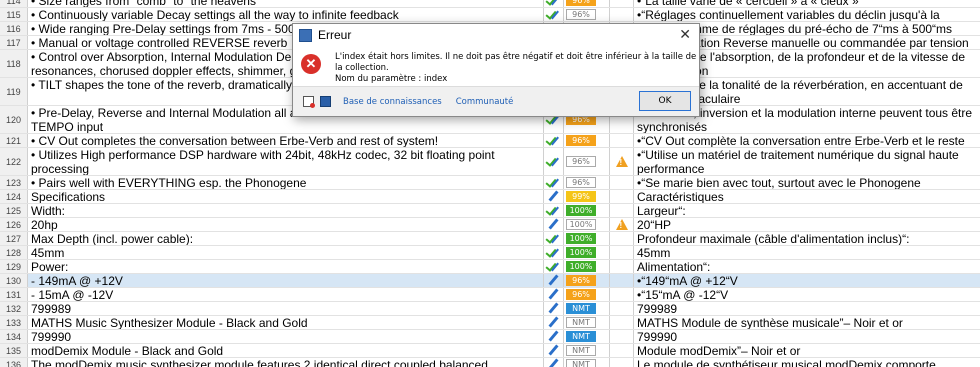 This screenshot has width=980, height=367. Describe the element at coordinates (807, 336) in the screenshot. I see `target-cell: 799990` at that location.